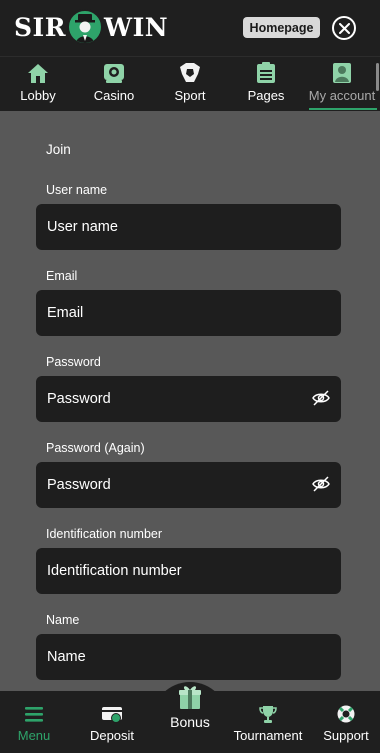 This screenshot has width=380, height=753. What do you see at coordinates (268, 735) in the screenshot?
I see `nav-tournament-label: Tournament` at bounding box center [268, 735].